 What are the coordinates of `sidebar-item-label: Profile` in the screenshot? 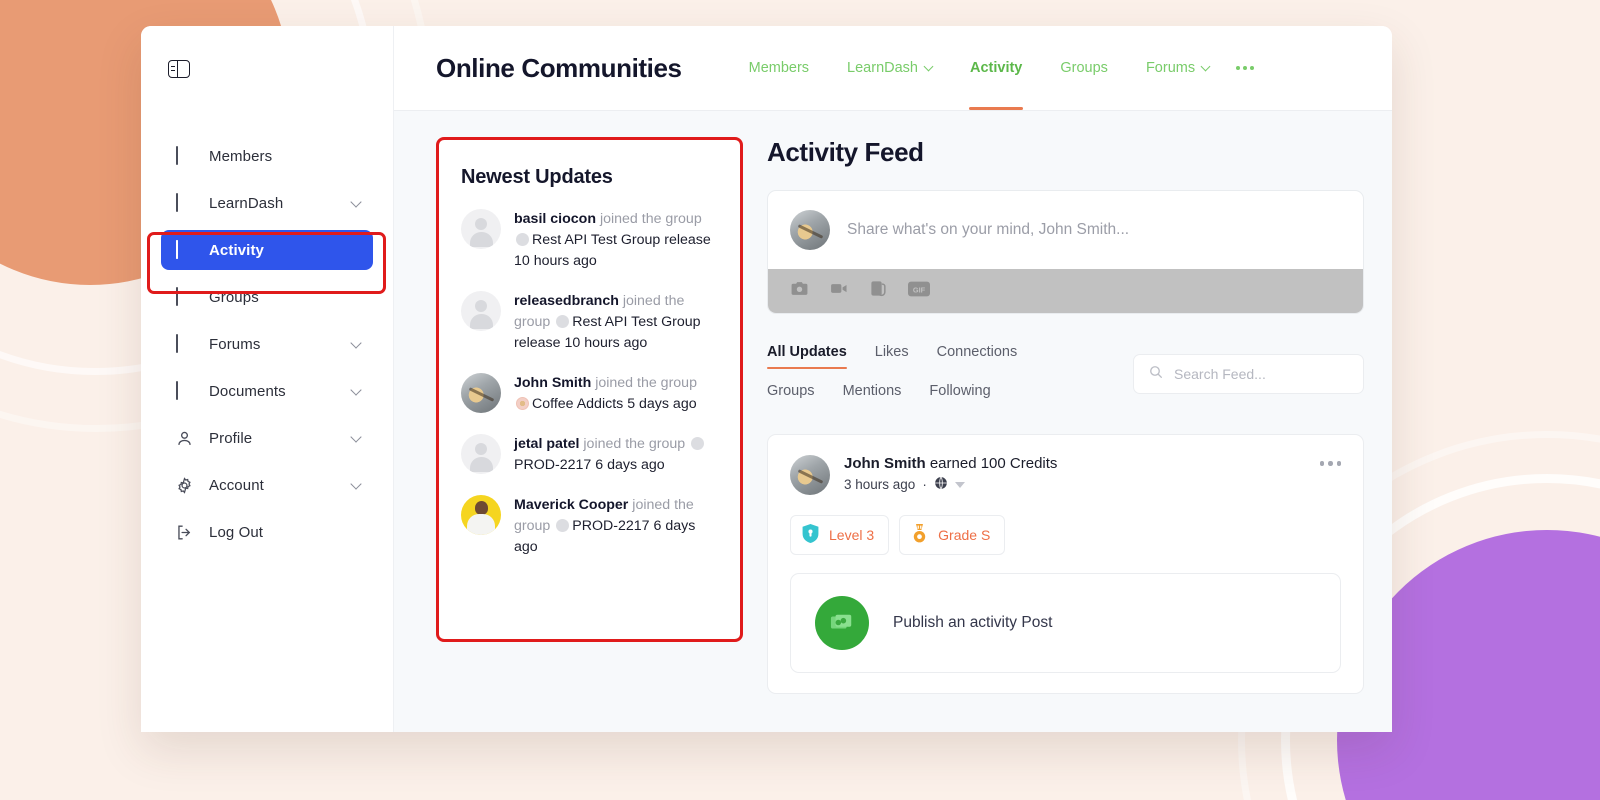 It's located at (231, 438).